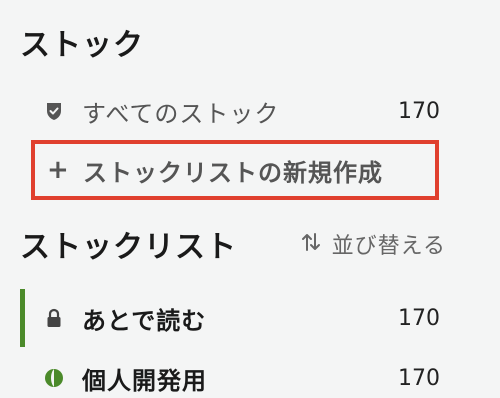 Image resolution: width=500 pixels, height=398 pixels. Describe the element at coordinates (250, 378) in the screenshot. I see `stocklist-item-personal-dev: 個人開発用 170` at that location.